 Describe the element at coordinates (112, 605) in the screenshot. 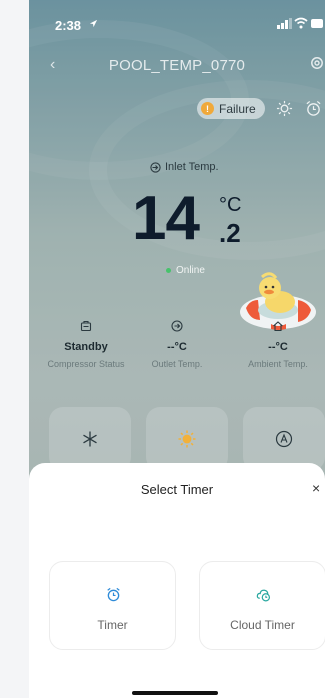

I see `timer-option-button: Timer` at that location.